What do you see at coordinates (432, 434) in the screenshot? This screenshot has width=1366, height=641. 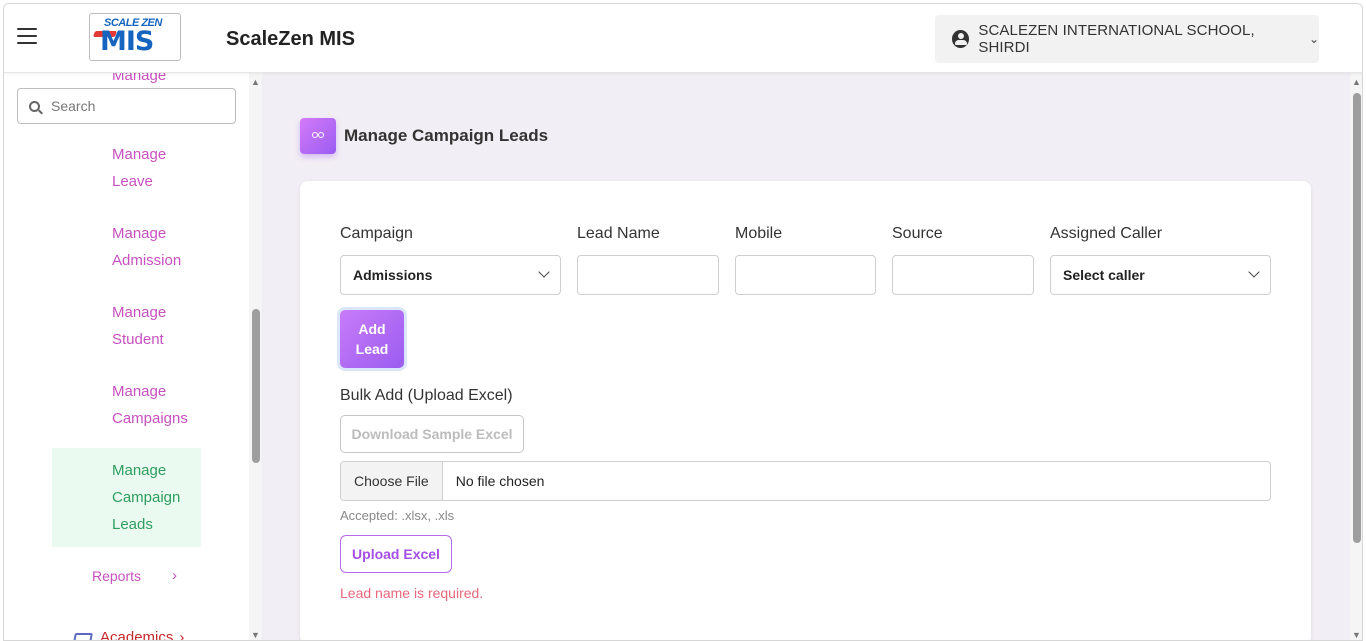 I see `download-sample-excel-button: Download Sample Excel` at bounding box center [432, 434].